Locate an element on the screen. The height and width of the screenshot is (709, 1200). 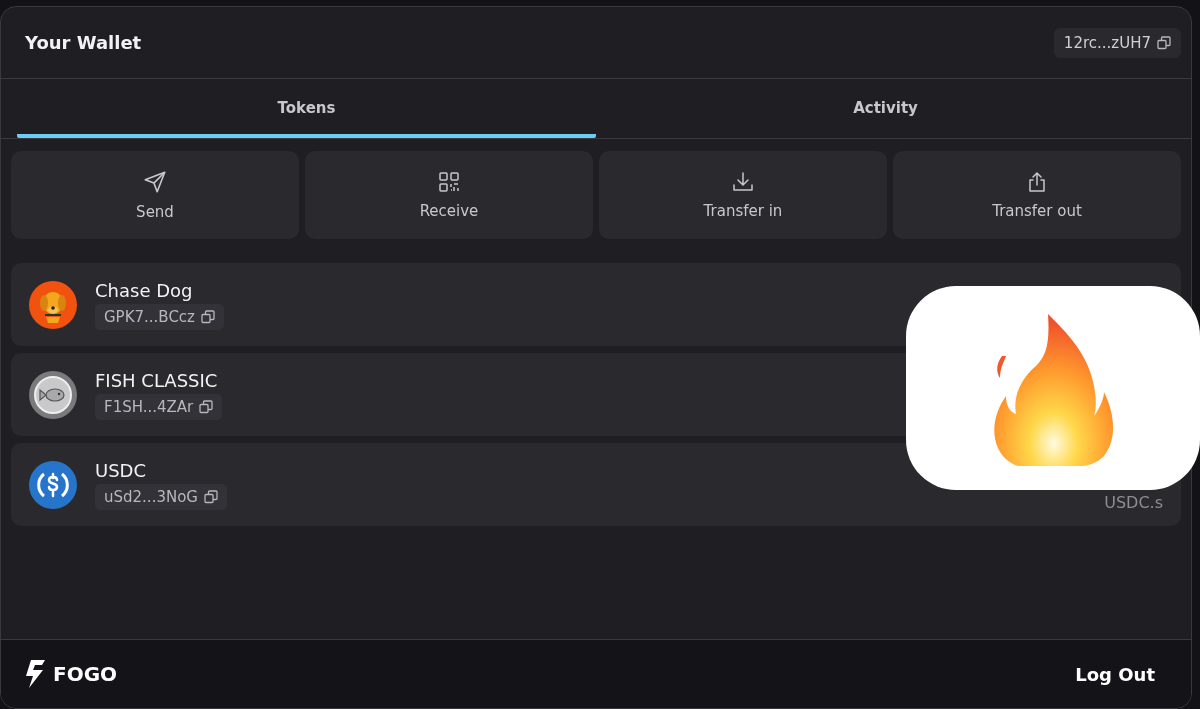
dog-logo-icon is located at coordinates (53, 304).